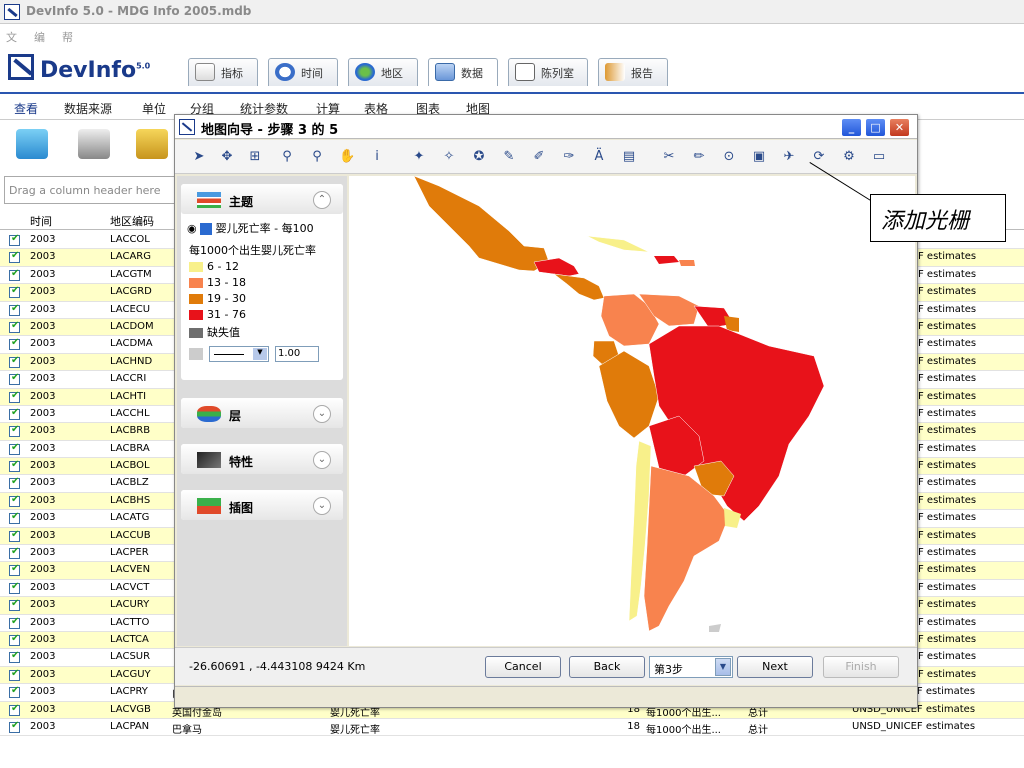 This screenshot has height=768, width=1024. I want to click on select-icon: ✦, so click(419, 157).